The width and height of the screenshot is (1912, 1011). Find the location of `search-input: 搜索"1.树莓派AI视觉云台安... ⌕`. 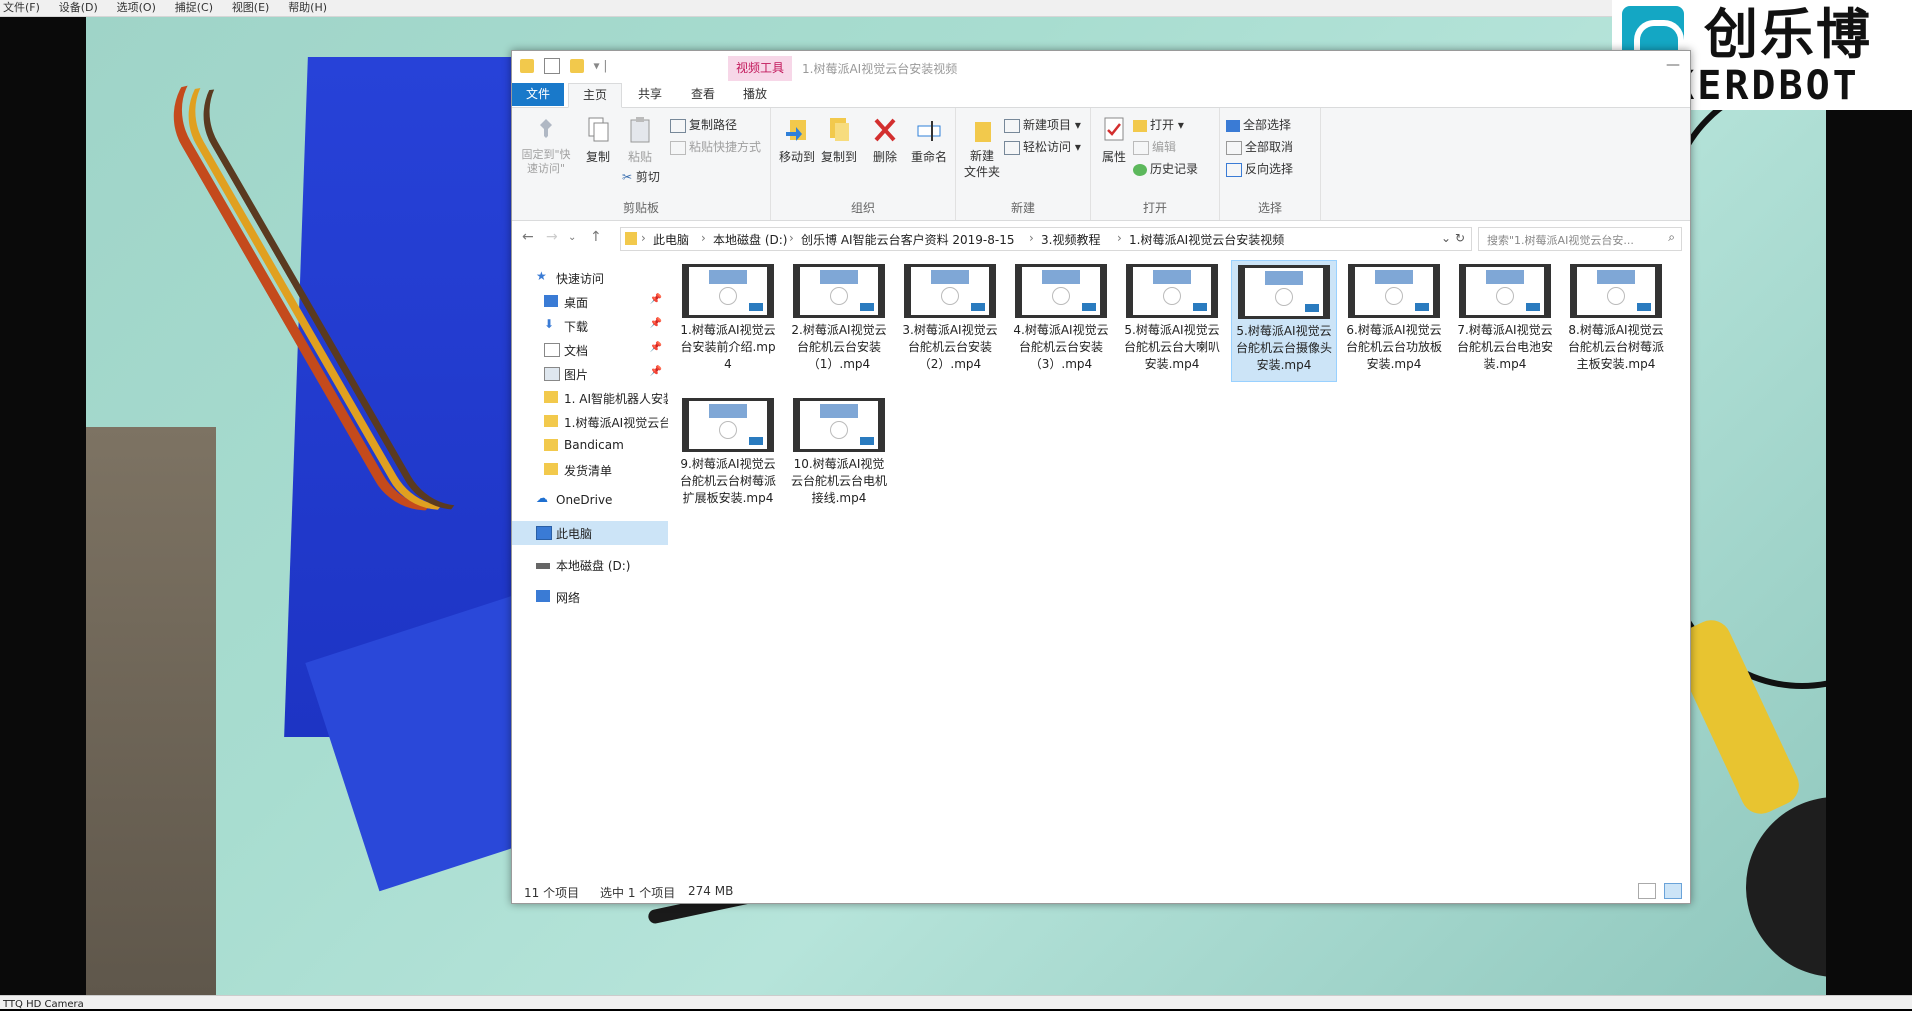

search-input: 搜索"1.树莓派AI视觉云台安... ⌕ is located at coordinates (1580, 239).